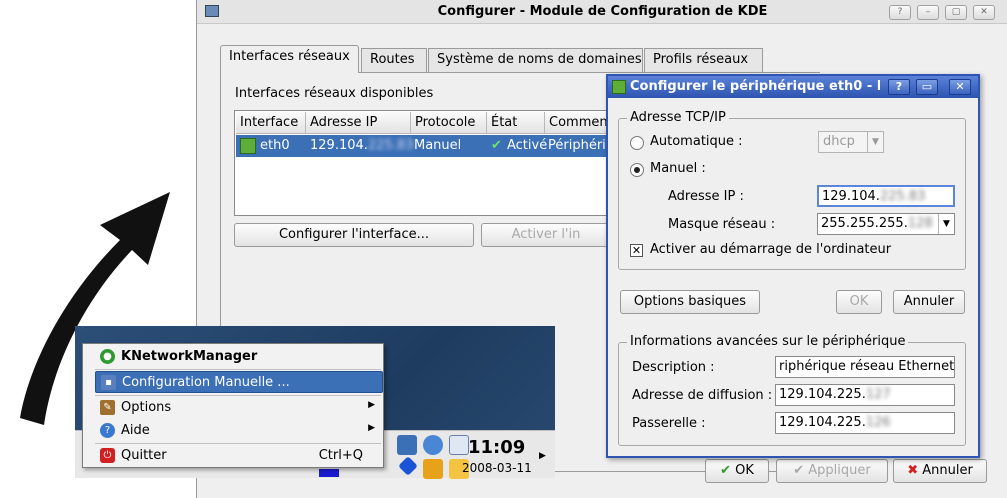 The width and height of the screenshot is (1007, 498). I want to click on mask-value: 255.255.255., so click(864, 223).